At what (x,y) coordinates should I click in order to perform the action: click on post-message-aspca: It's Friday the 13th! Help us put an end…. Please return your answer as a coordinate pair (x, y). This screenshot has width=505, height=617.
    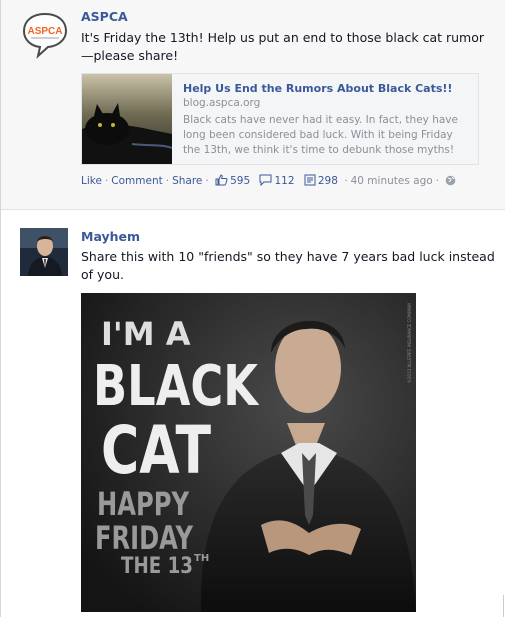
    Looking at the image, I should click on (283, 46).